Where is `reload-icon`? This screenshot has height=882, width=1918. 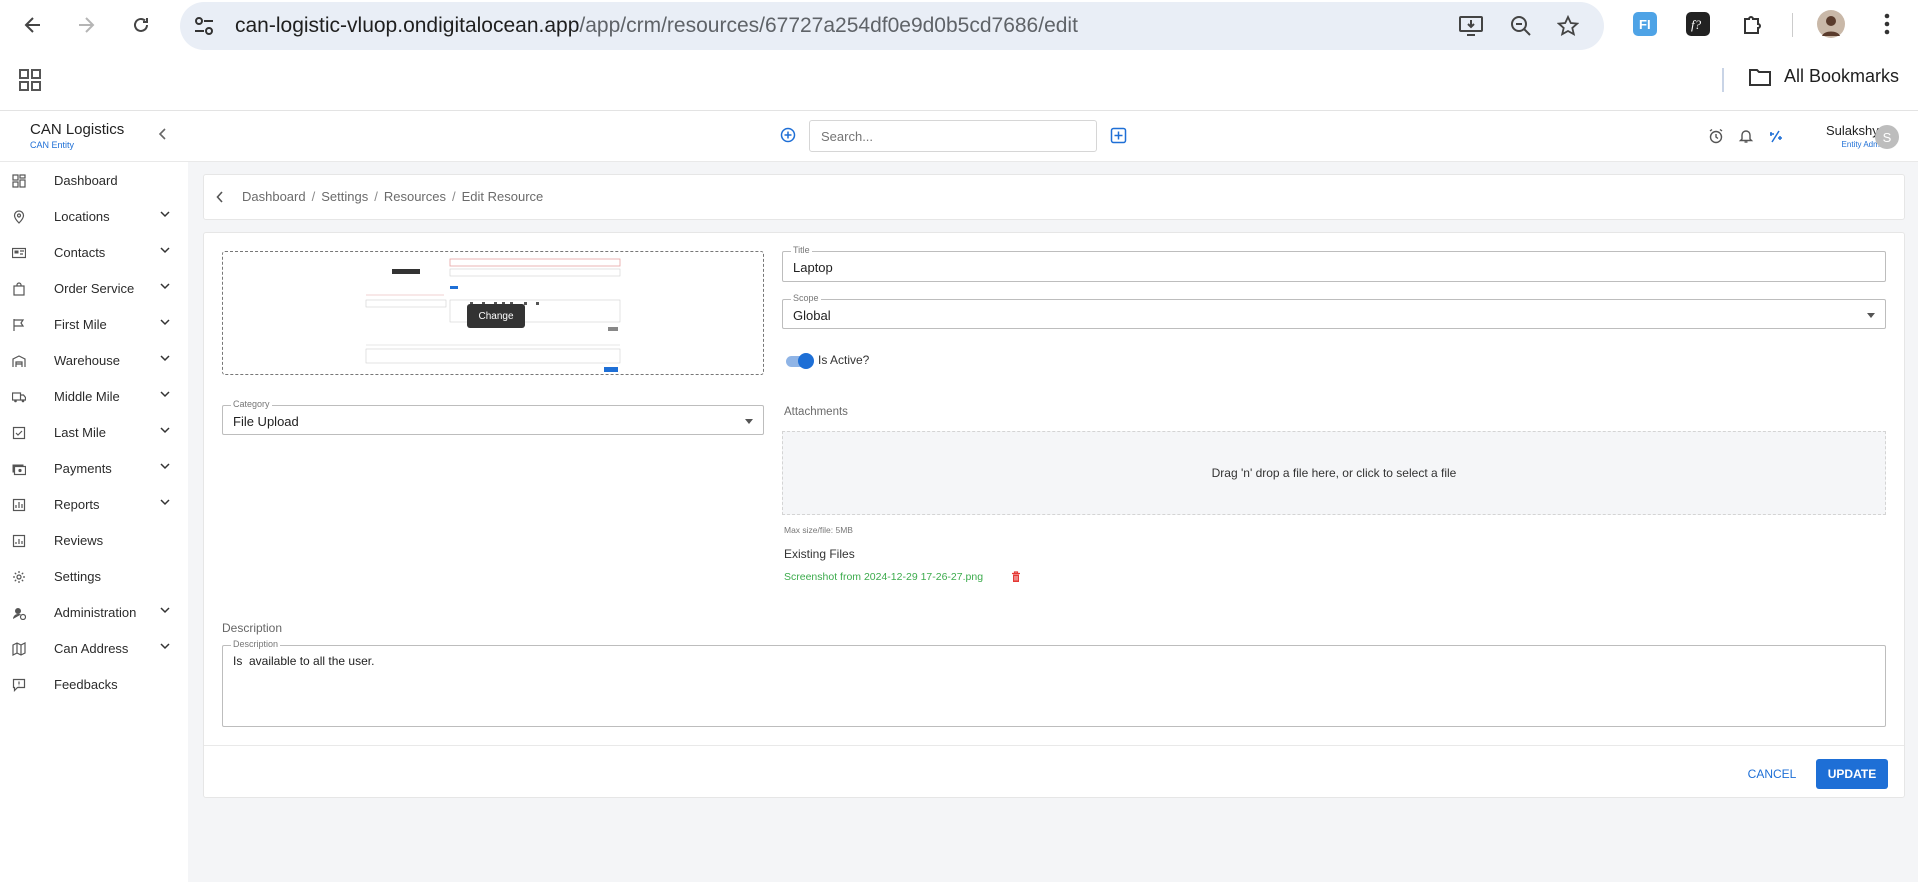
reload-icon is located at coordinates (141, 24).